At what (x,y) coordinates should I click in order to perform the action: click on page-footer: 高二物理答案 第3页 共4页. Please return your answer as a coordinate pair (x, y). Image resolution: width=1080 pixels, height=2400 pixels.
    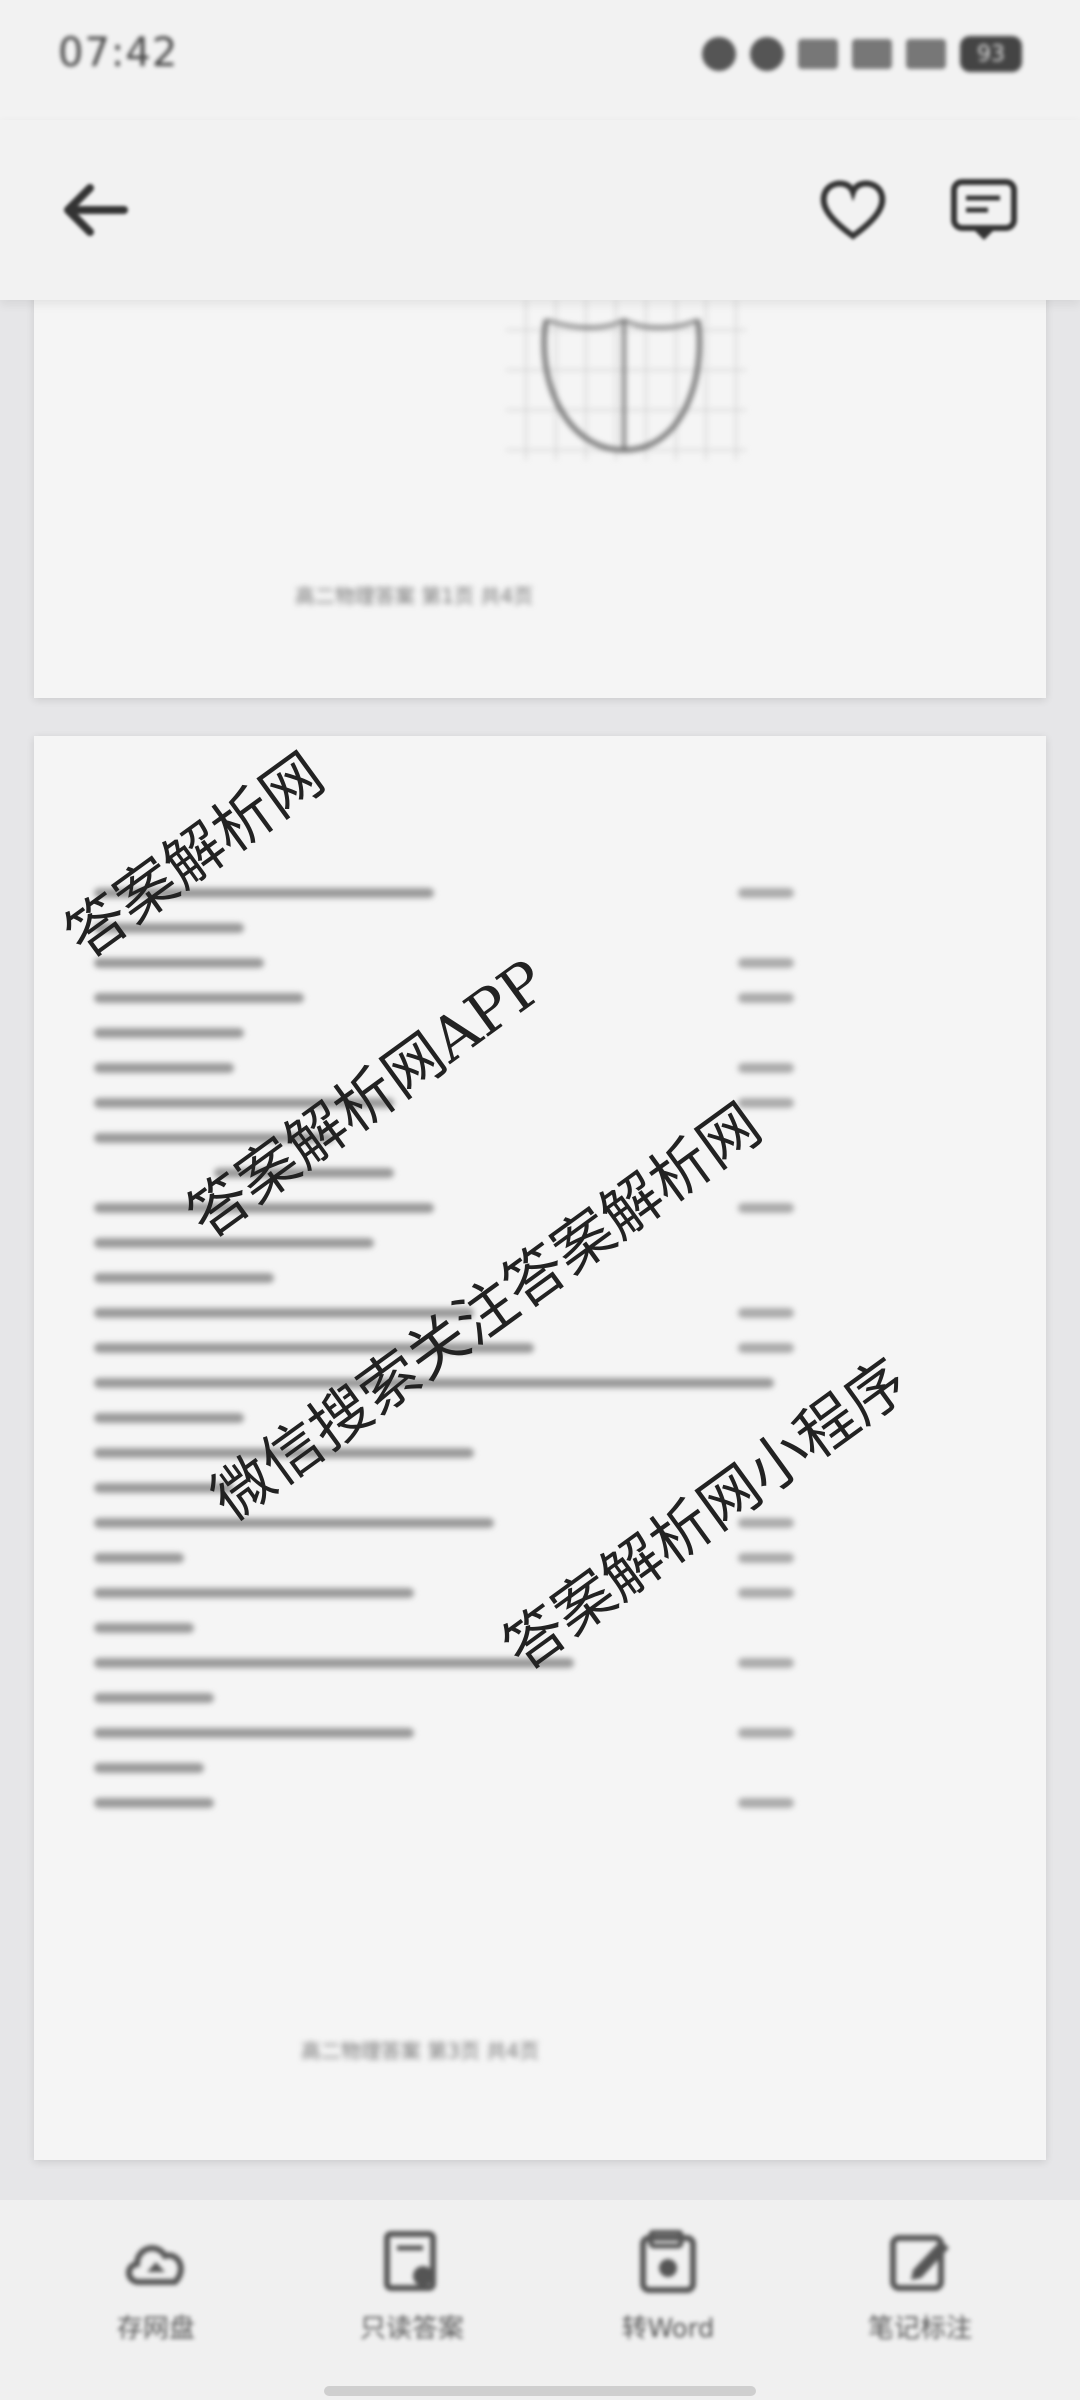
    Looking at the image, I should click on (420, 2051).